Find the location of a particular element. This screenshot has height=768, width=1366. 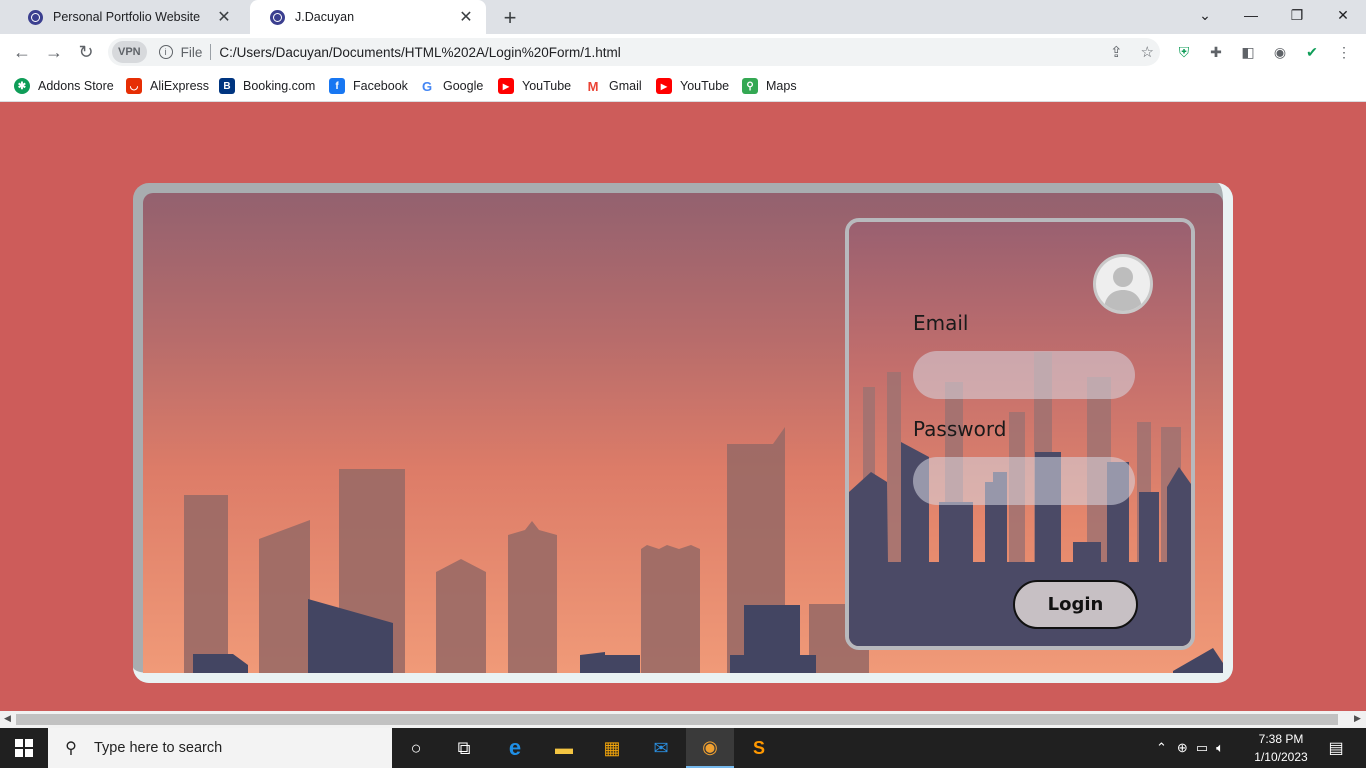

bookmark-label: Booking.com is located at coordinates (279, 86).